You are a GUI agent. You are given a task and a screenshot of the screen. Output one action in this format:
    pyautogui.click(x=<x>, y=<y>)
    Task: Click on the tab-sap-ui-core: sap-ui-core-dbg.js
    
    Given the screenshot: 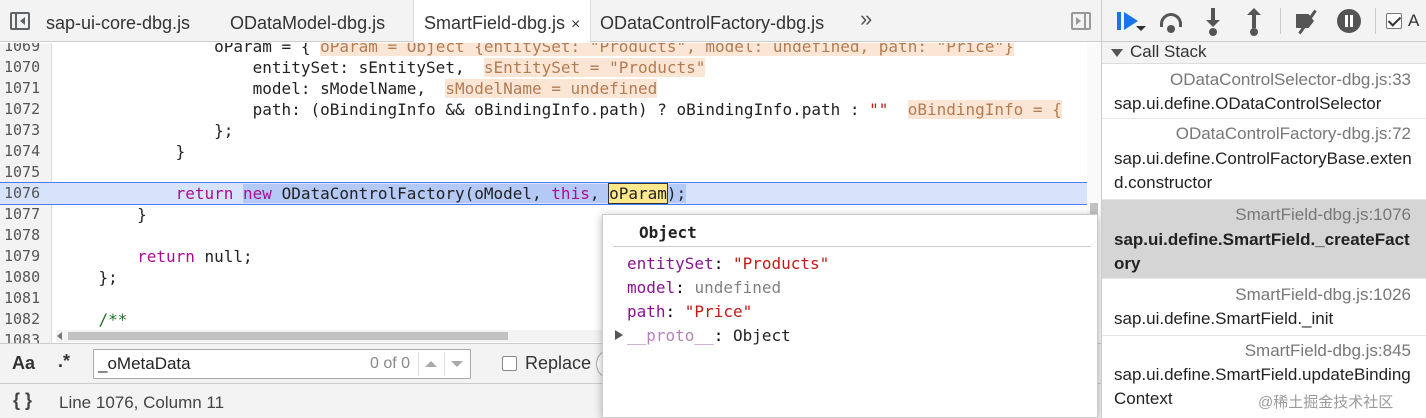 What is the action you would take?
    pyautogui.click(x=118, y=21)
    